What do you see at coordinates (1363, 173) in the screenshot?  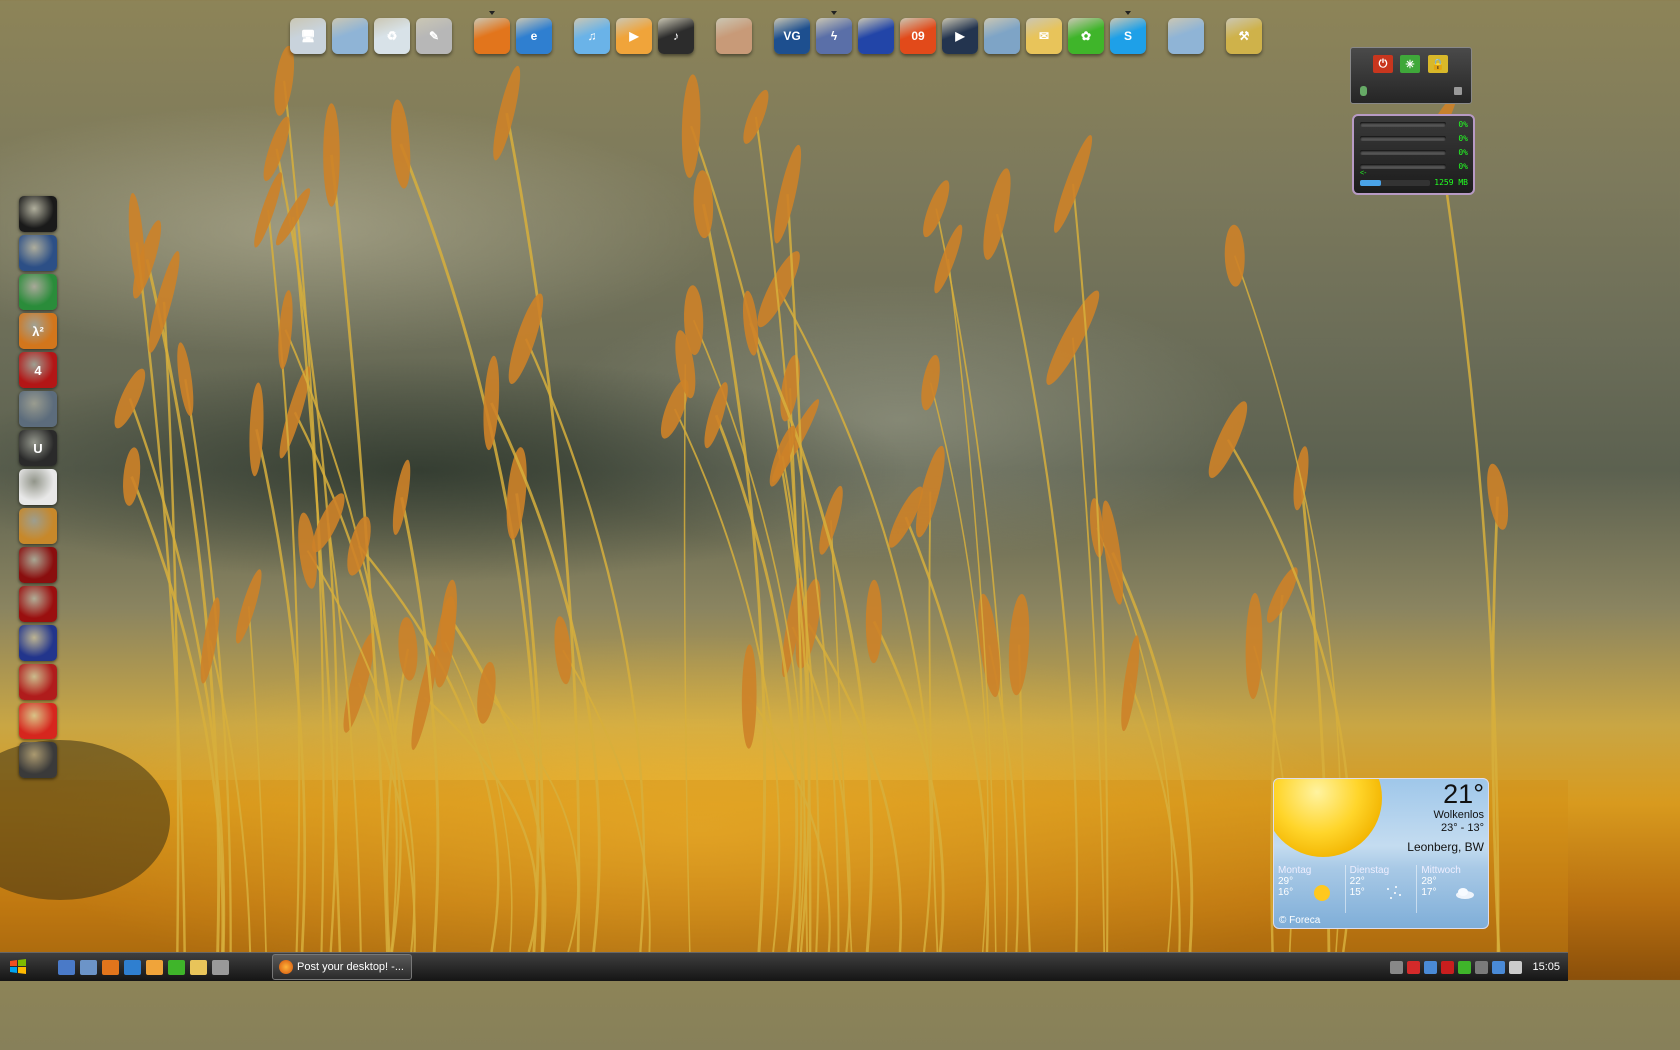 I see `meter-arrow: <-` at bounding box center [1363, 173].